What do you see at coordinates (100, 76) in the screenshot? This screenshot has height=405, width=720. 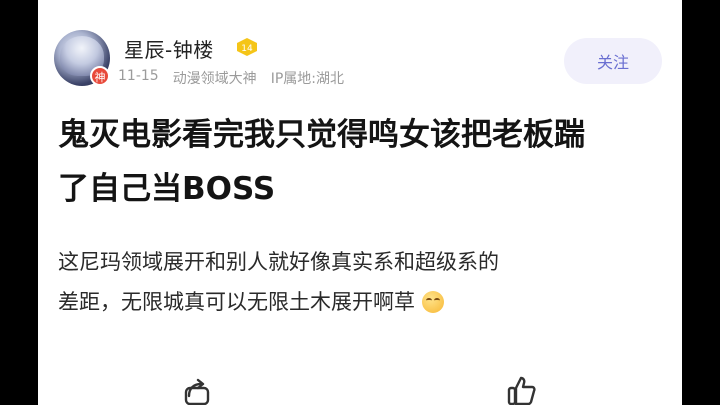 I see `god-badge: 神` at bounding box center [100, 76].